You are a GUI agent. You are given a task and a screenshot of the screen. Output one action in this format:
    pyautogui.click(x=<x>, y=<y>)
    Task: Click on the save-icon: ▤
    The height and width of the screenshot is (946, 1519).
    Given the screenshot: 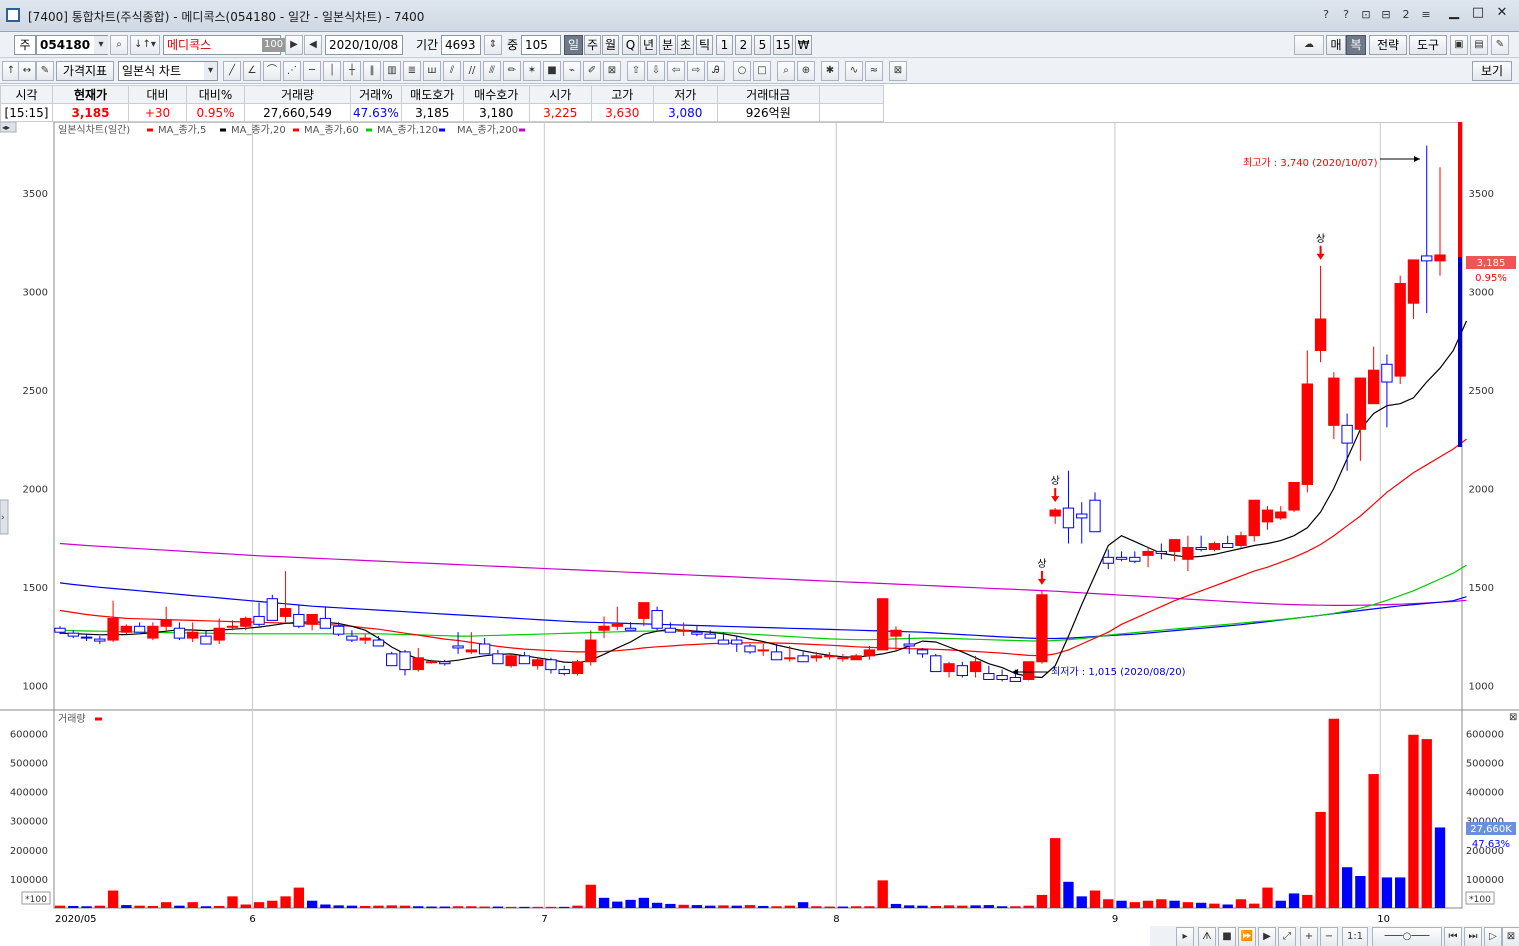 What is the action you would take?
    pyautogui.click(x=1479, y=45)
    